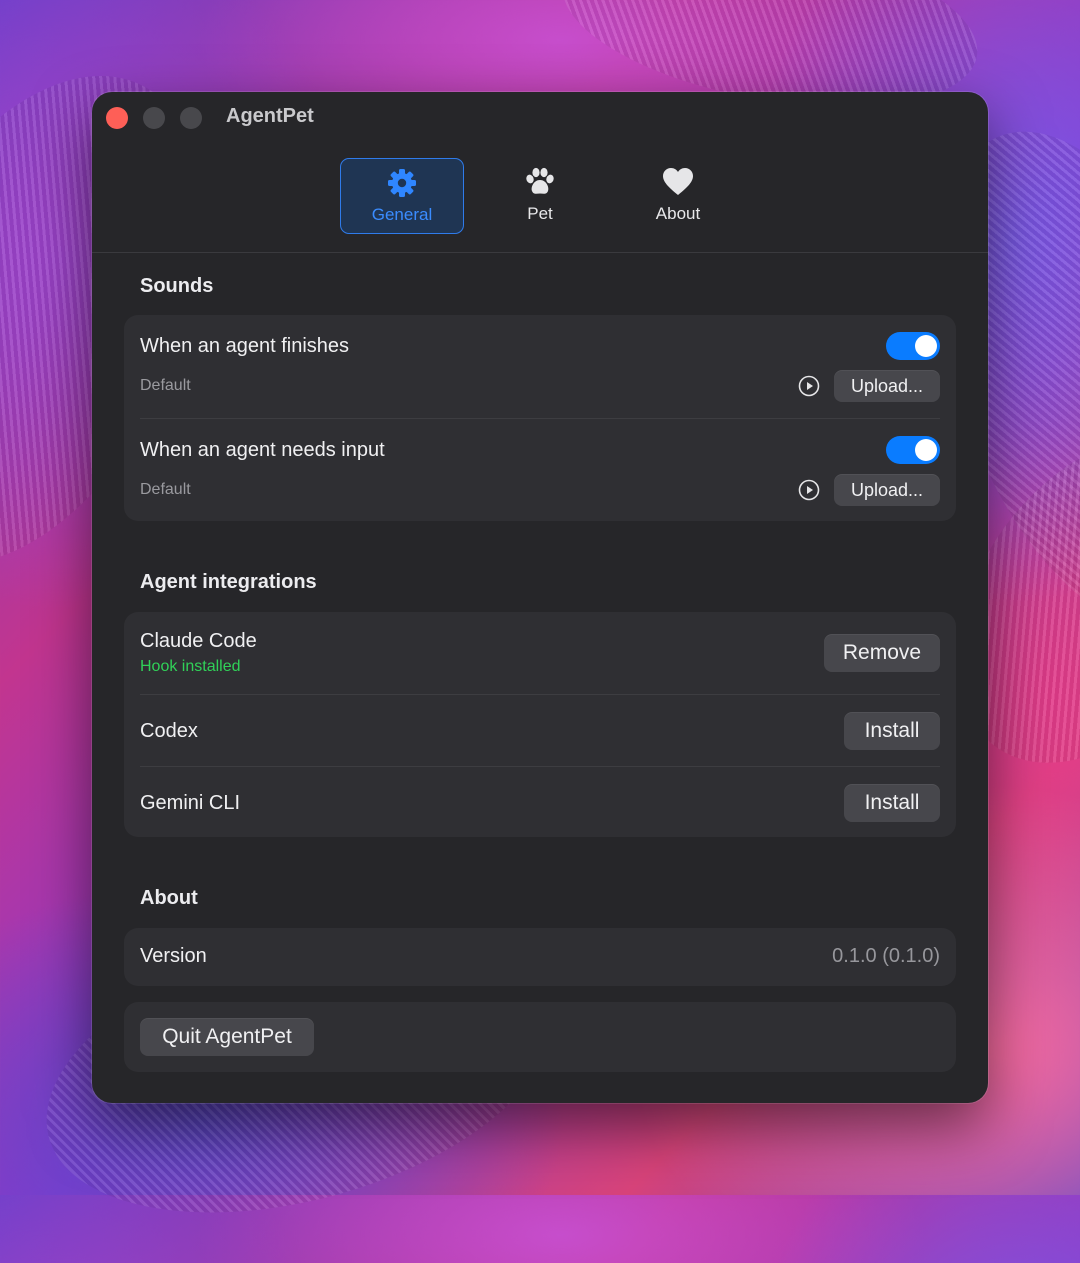  What do you see at coordinates (540, 117) in the screenshot?
I see `title-bar: AgentPet` at bounding box center [540, 117].